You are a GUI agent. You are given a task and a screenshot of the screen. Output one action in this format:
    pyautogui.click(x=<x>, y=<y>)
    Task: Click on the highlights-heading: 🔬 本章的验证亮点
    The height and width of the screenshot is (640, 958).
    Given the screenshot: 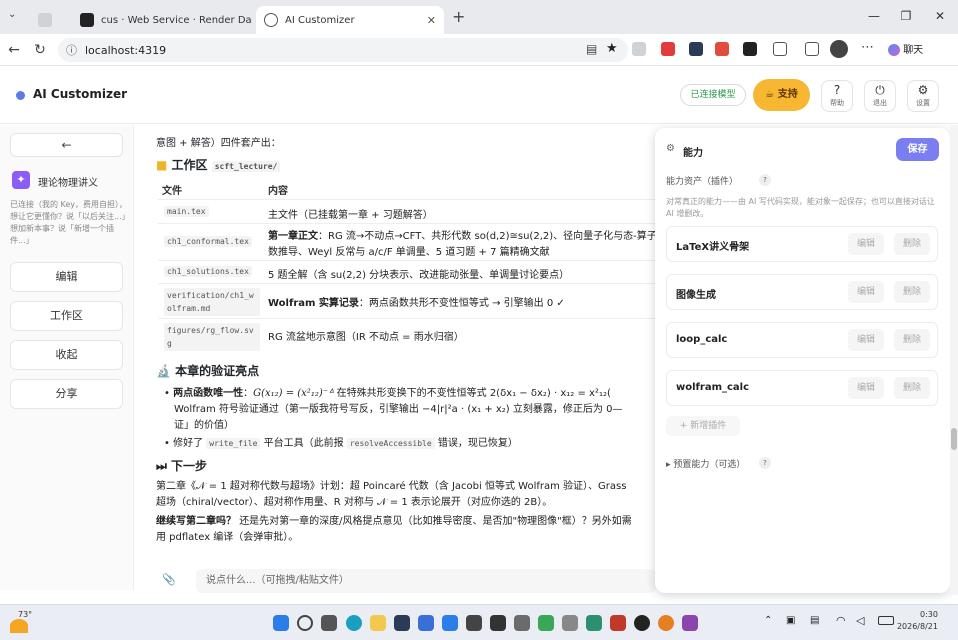 What is the action you would take?
    pyautogui.click(x=208, y=371)
    